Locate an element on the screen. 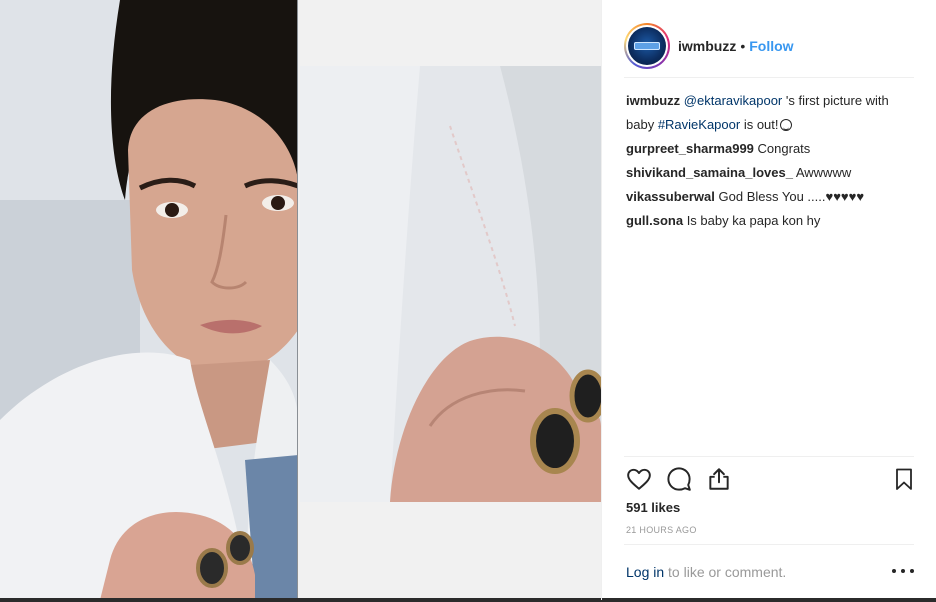 This screenshot has width=936, height=602. list-item: vikassuberwal God Bless You .....♥♥♥♥♥ is located at coordinates (771, 197).